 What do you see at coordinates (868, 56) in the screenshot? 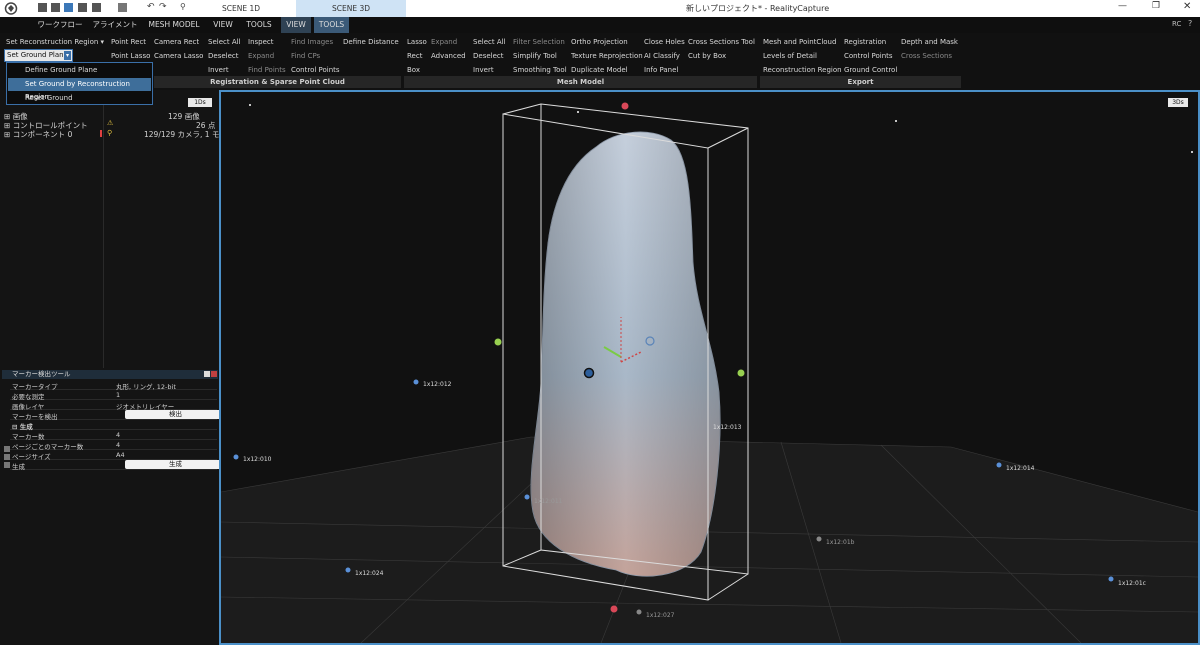
I see `export-control-points-button: Control Points` at bounding box center [868, 56].